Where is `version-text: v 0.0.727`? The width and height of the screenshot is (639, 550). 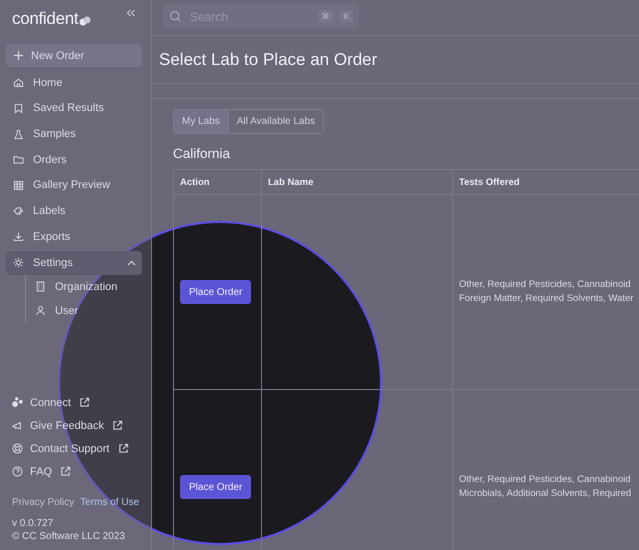
version-text: v 0.0.727 is located at coordinates (32, 523).